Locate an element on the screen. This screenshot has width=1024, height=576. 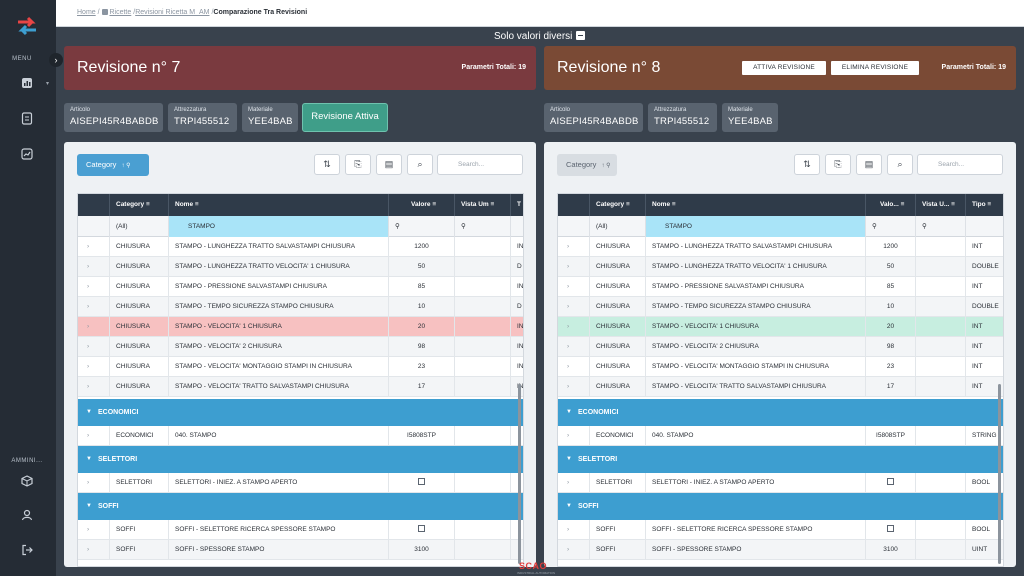
table-row: › SOFFI SOFFI - SPESSORE STAMPO 3100 is located at coordinates (300, 550).